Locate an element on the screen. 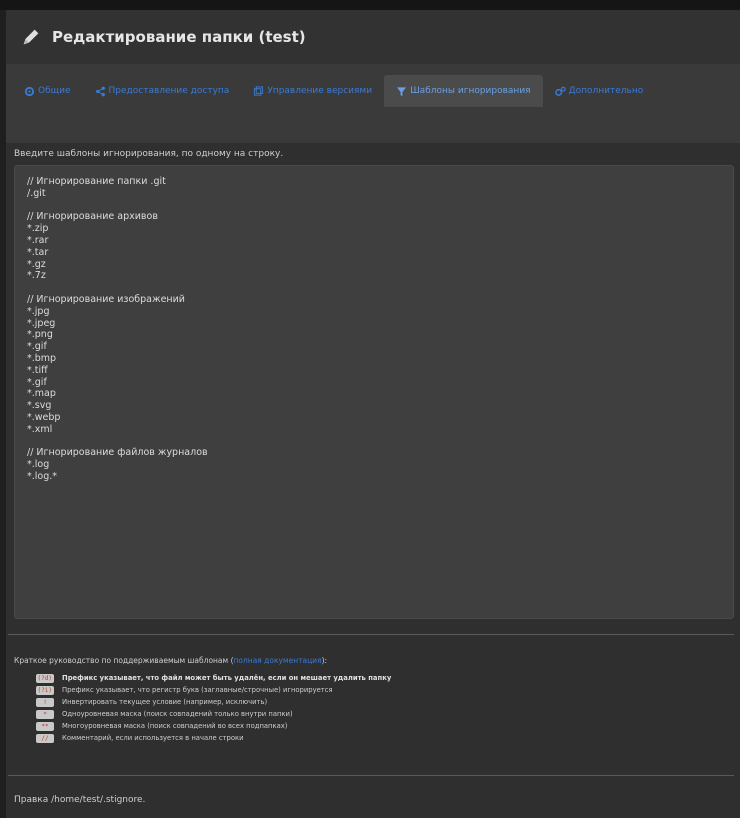 Image resolution: width=740 pixels, height=818 pixels. tab-advanced-label: Дополнительно is located at coordinates (606, 91).